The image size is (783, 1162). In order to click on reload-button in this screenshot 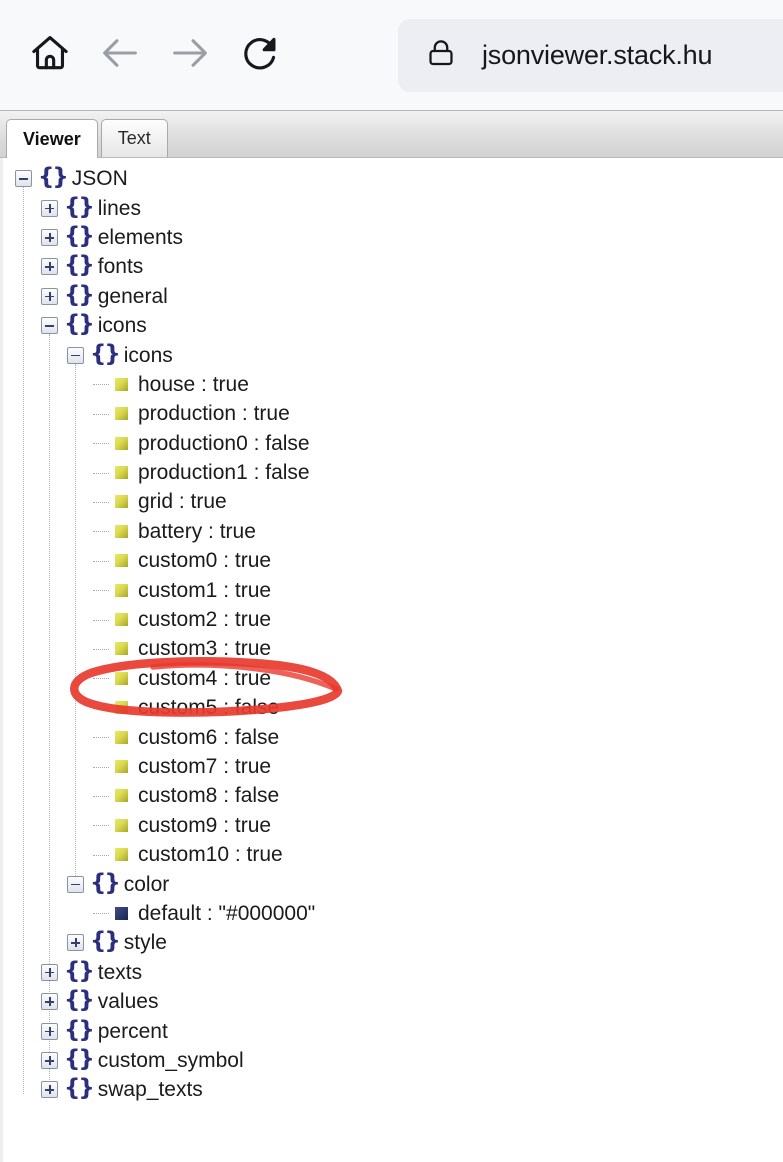, I will do `click(260, 55)`.